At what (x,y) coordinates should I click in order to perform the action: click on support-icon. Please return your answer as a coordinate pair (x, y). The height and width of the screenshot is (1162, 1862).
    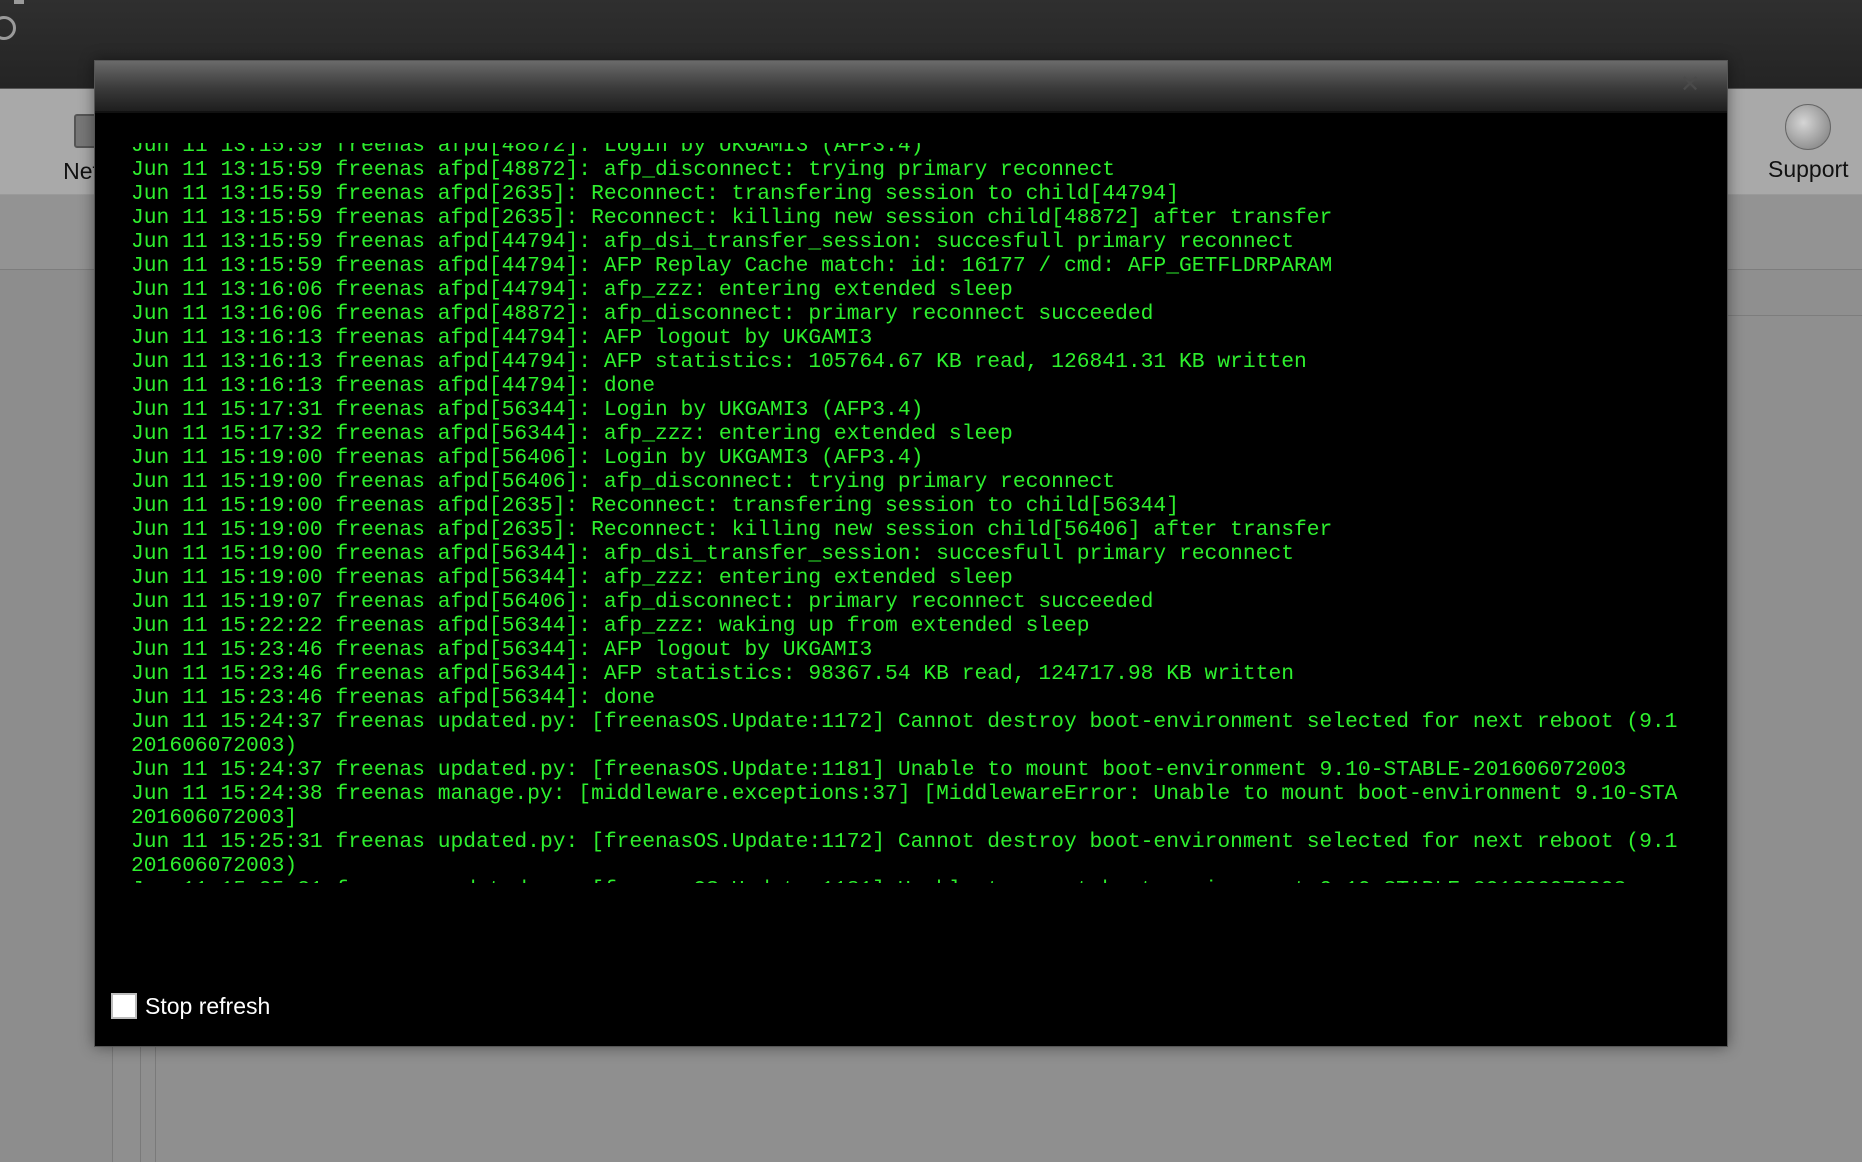
    Looking at the image, I should click on (1808, 127).